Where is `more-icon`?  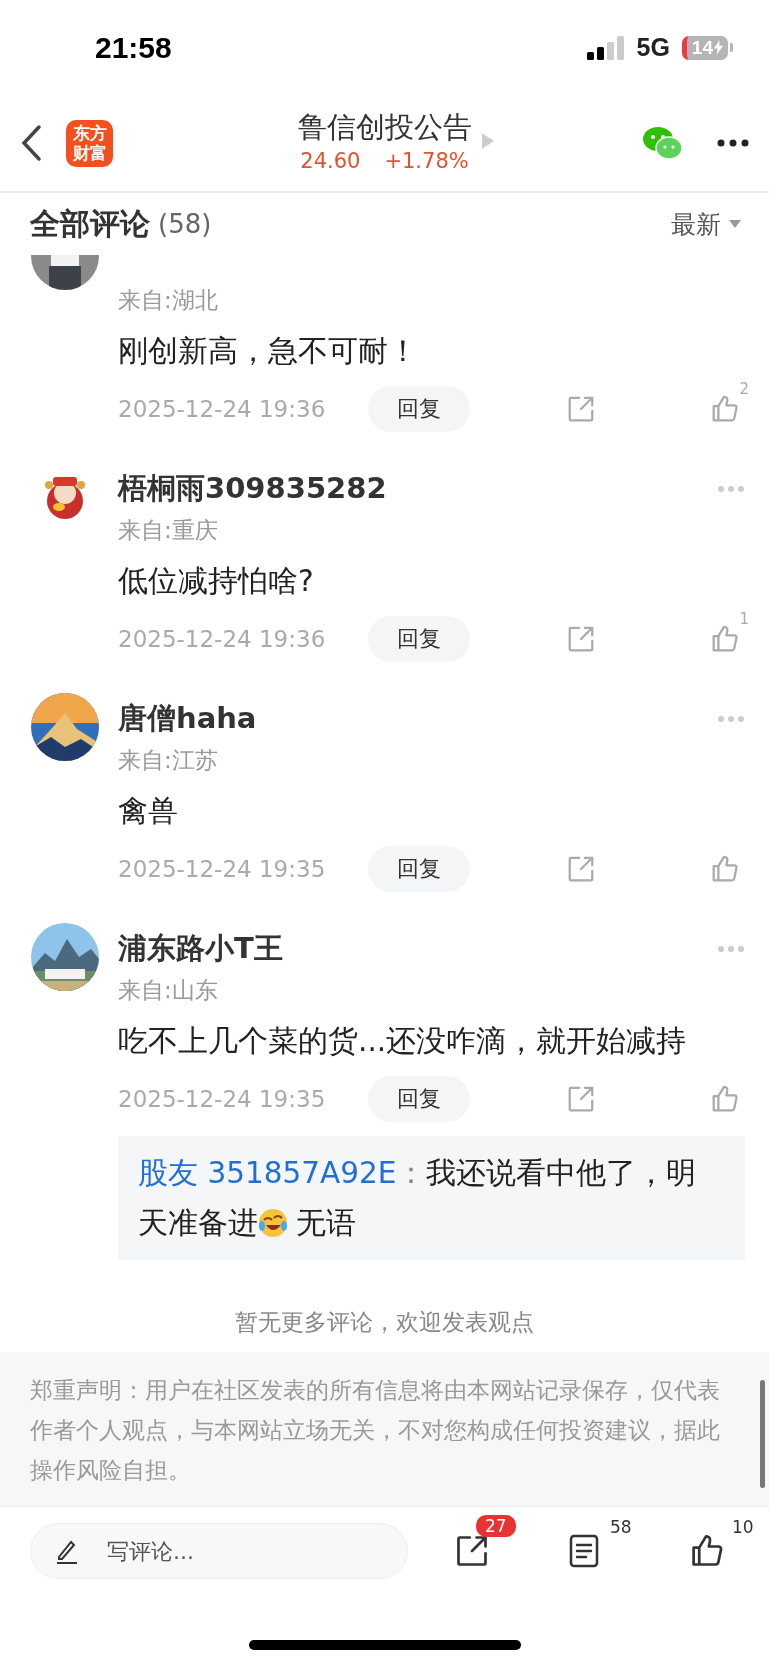 more-icon is located at coordinates (733, 143).